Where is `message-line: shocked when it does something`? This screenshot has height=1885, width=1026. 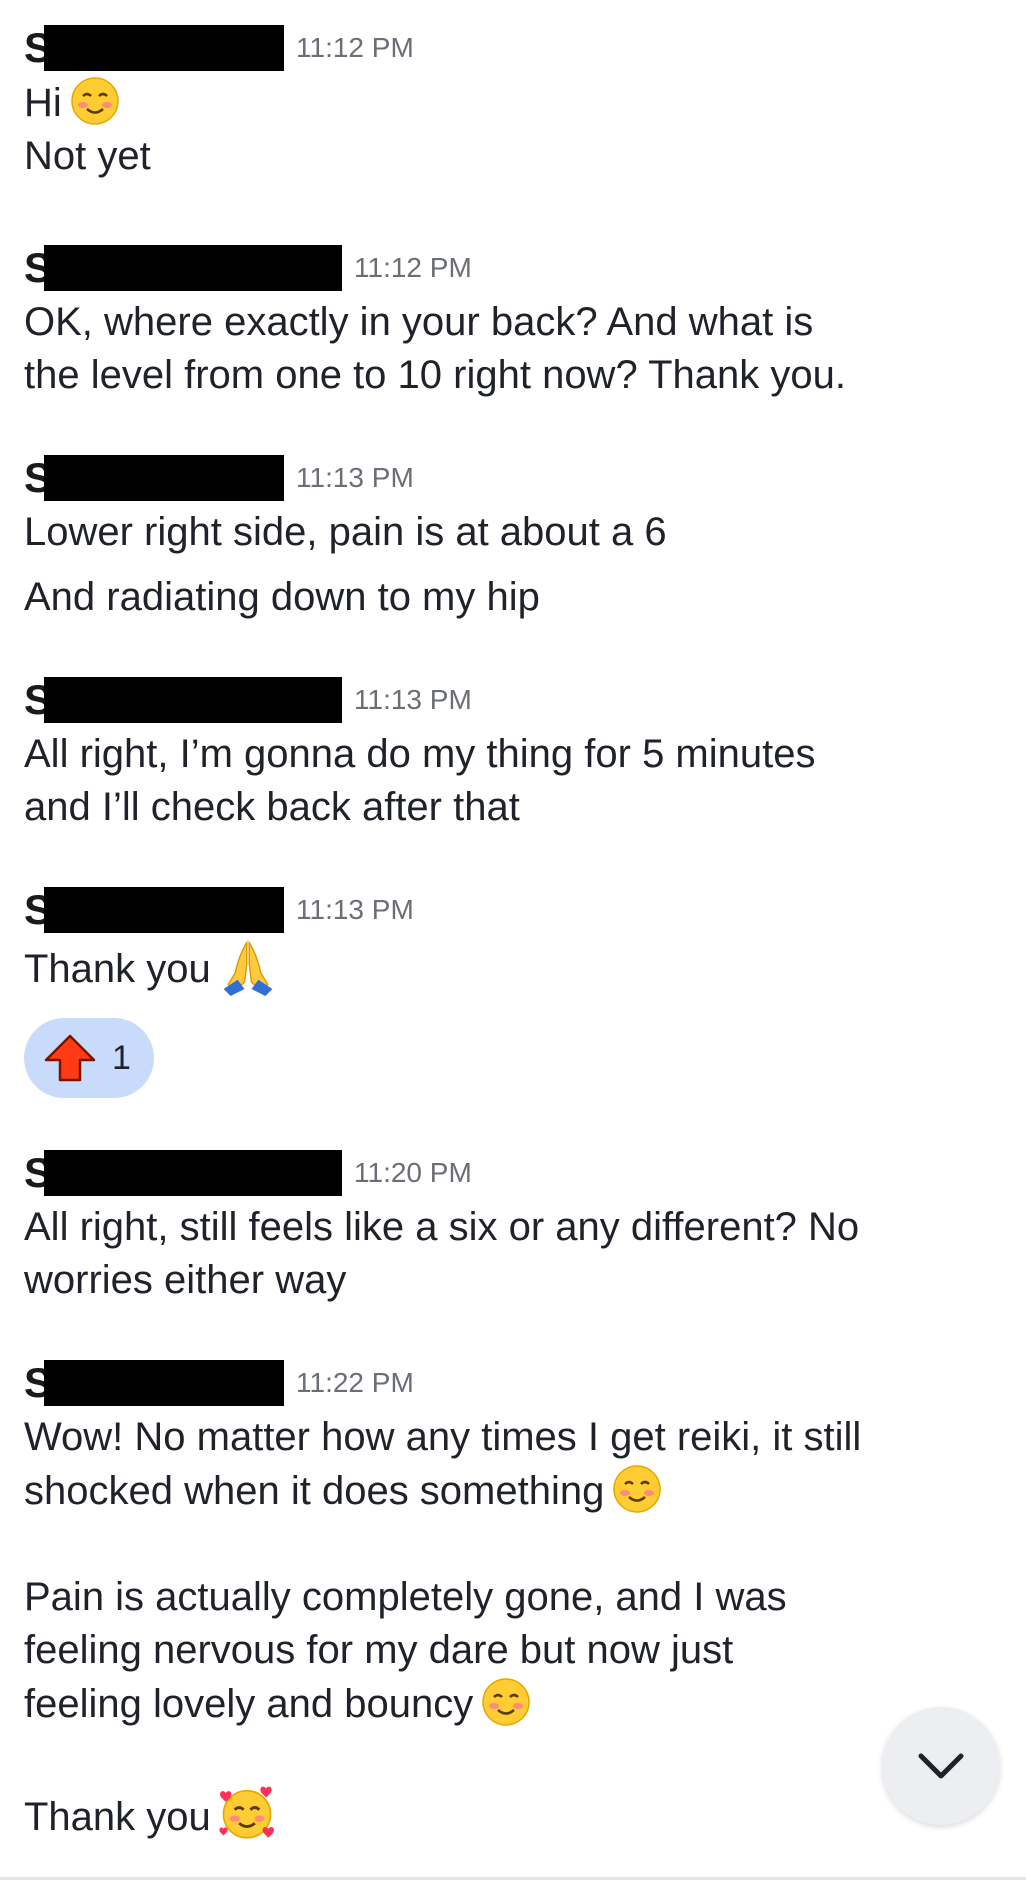 message-line: shocked when it does something is located at coordinates (519, 1491).